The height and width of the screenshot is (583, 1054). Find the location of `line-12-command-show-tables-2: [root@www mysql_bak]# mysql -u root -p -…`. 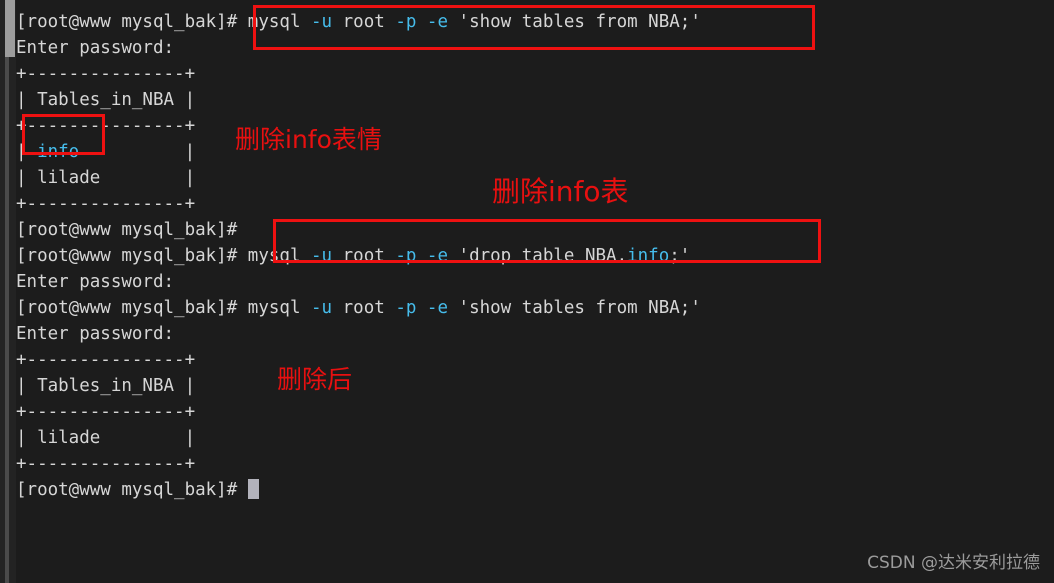

line-12-command-show-tables-2: [root@www mysql_bak]# mysql -u root -p -… is located at coordinates (531, 308).